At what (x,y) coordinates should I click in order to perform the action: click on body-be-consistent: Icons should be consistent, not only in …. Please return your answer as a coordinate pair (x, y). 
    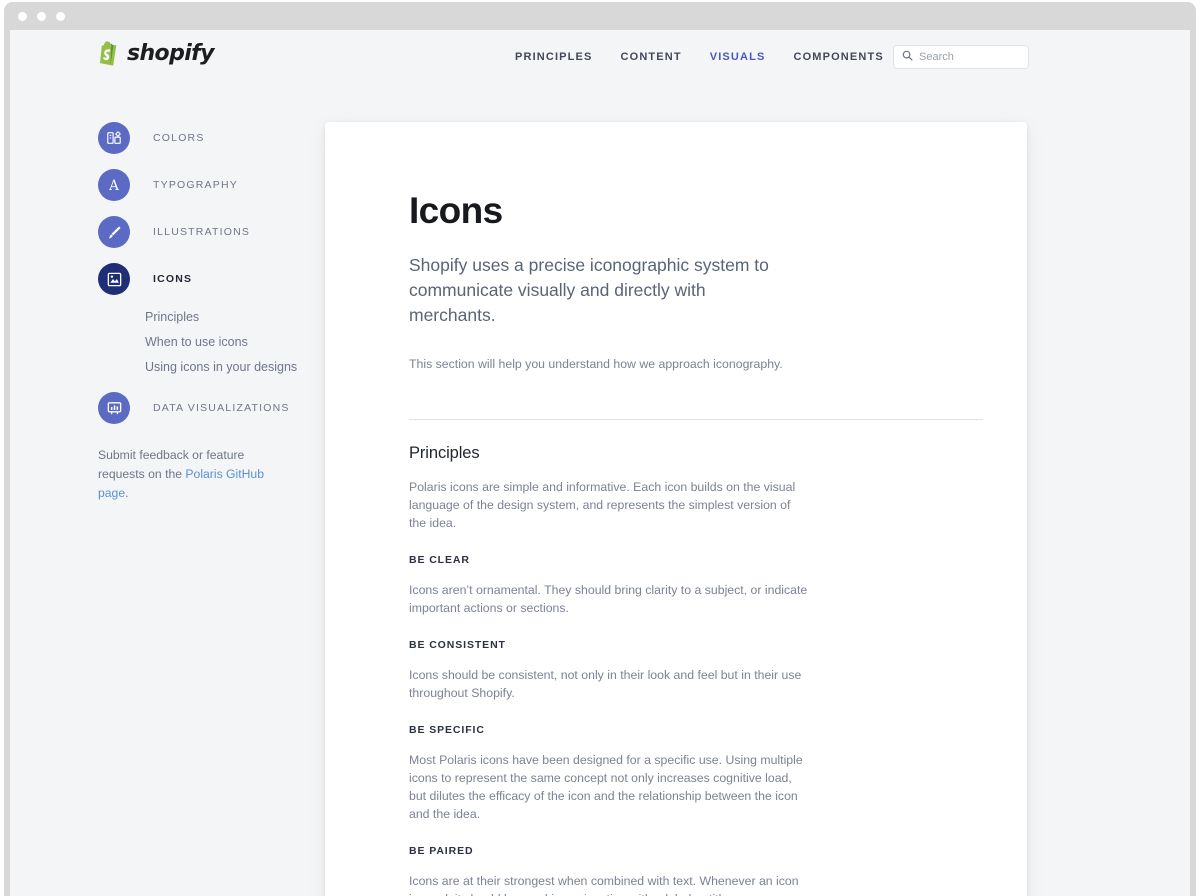
    Looking at the image, I should click on (605, 683).